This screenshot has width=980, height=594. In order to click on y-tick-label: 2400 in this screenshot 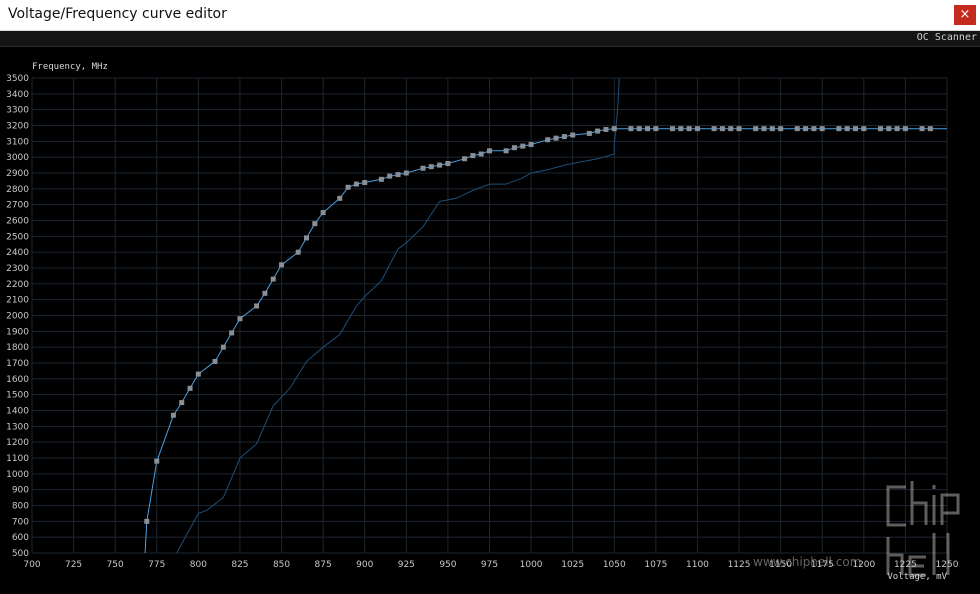, I will do `click(17, 253)`.